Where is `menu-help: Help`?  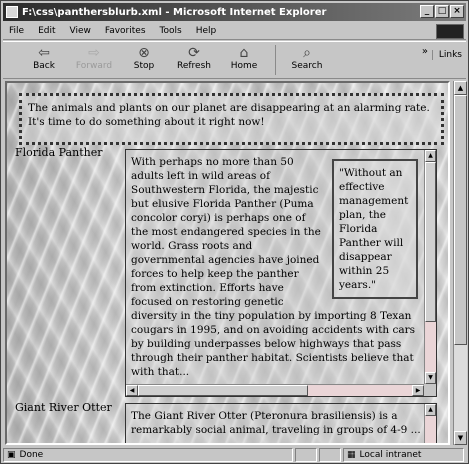 menu-help: Help is located at coordinates (206, 31).